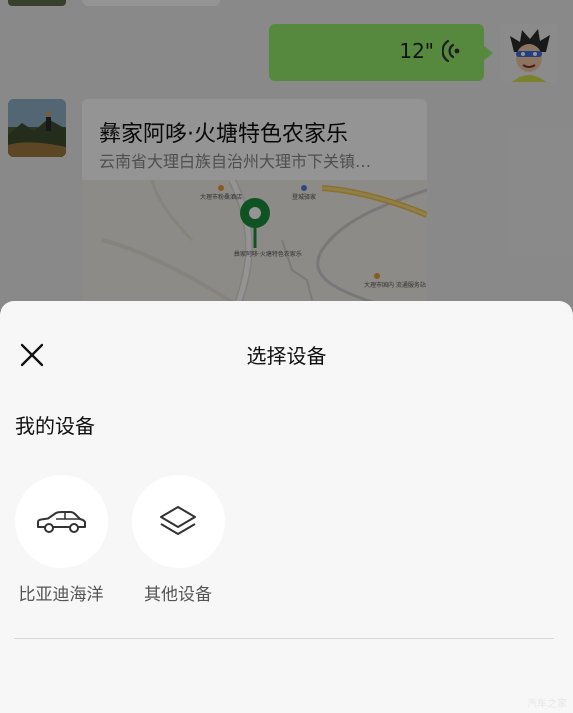 The image size is (573, 713). What do you see at coordinates (178, 595) in the screenshot?
I see `device-label: 其他设备` at bounding box center [178, 595].